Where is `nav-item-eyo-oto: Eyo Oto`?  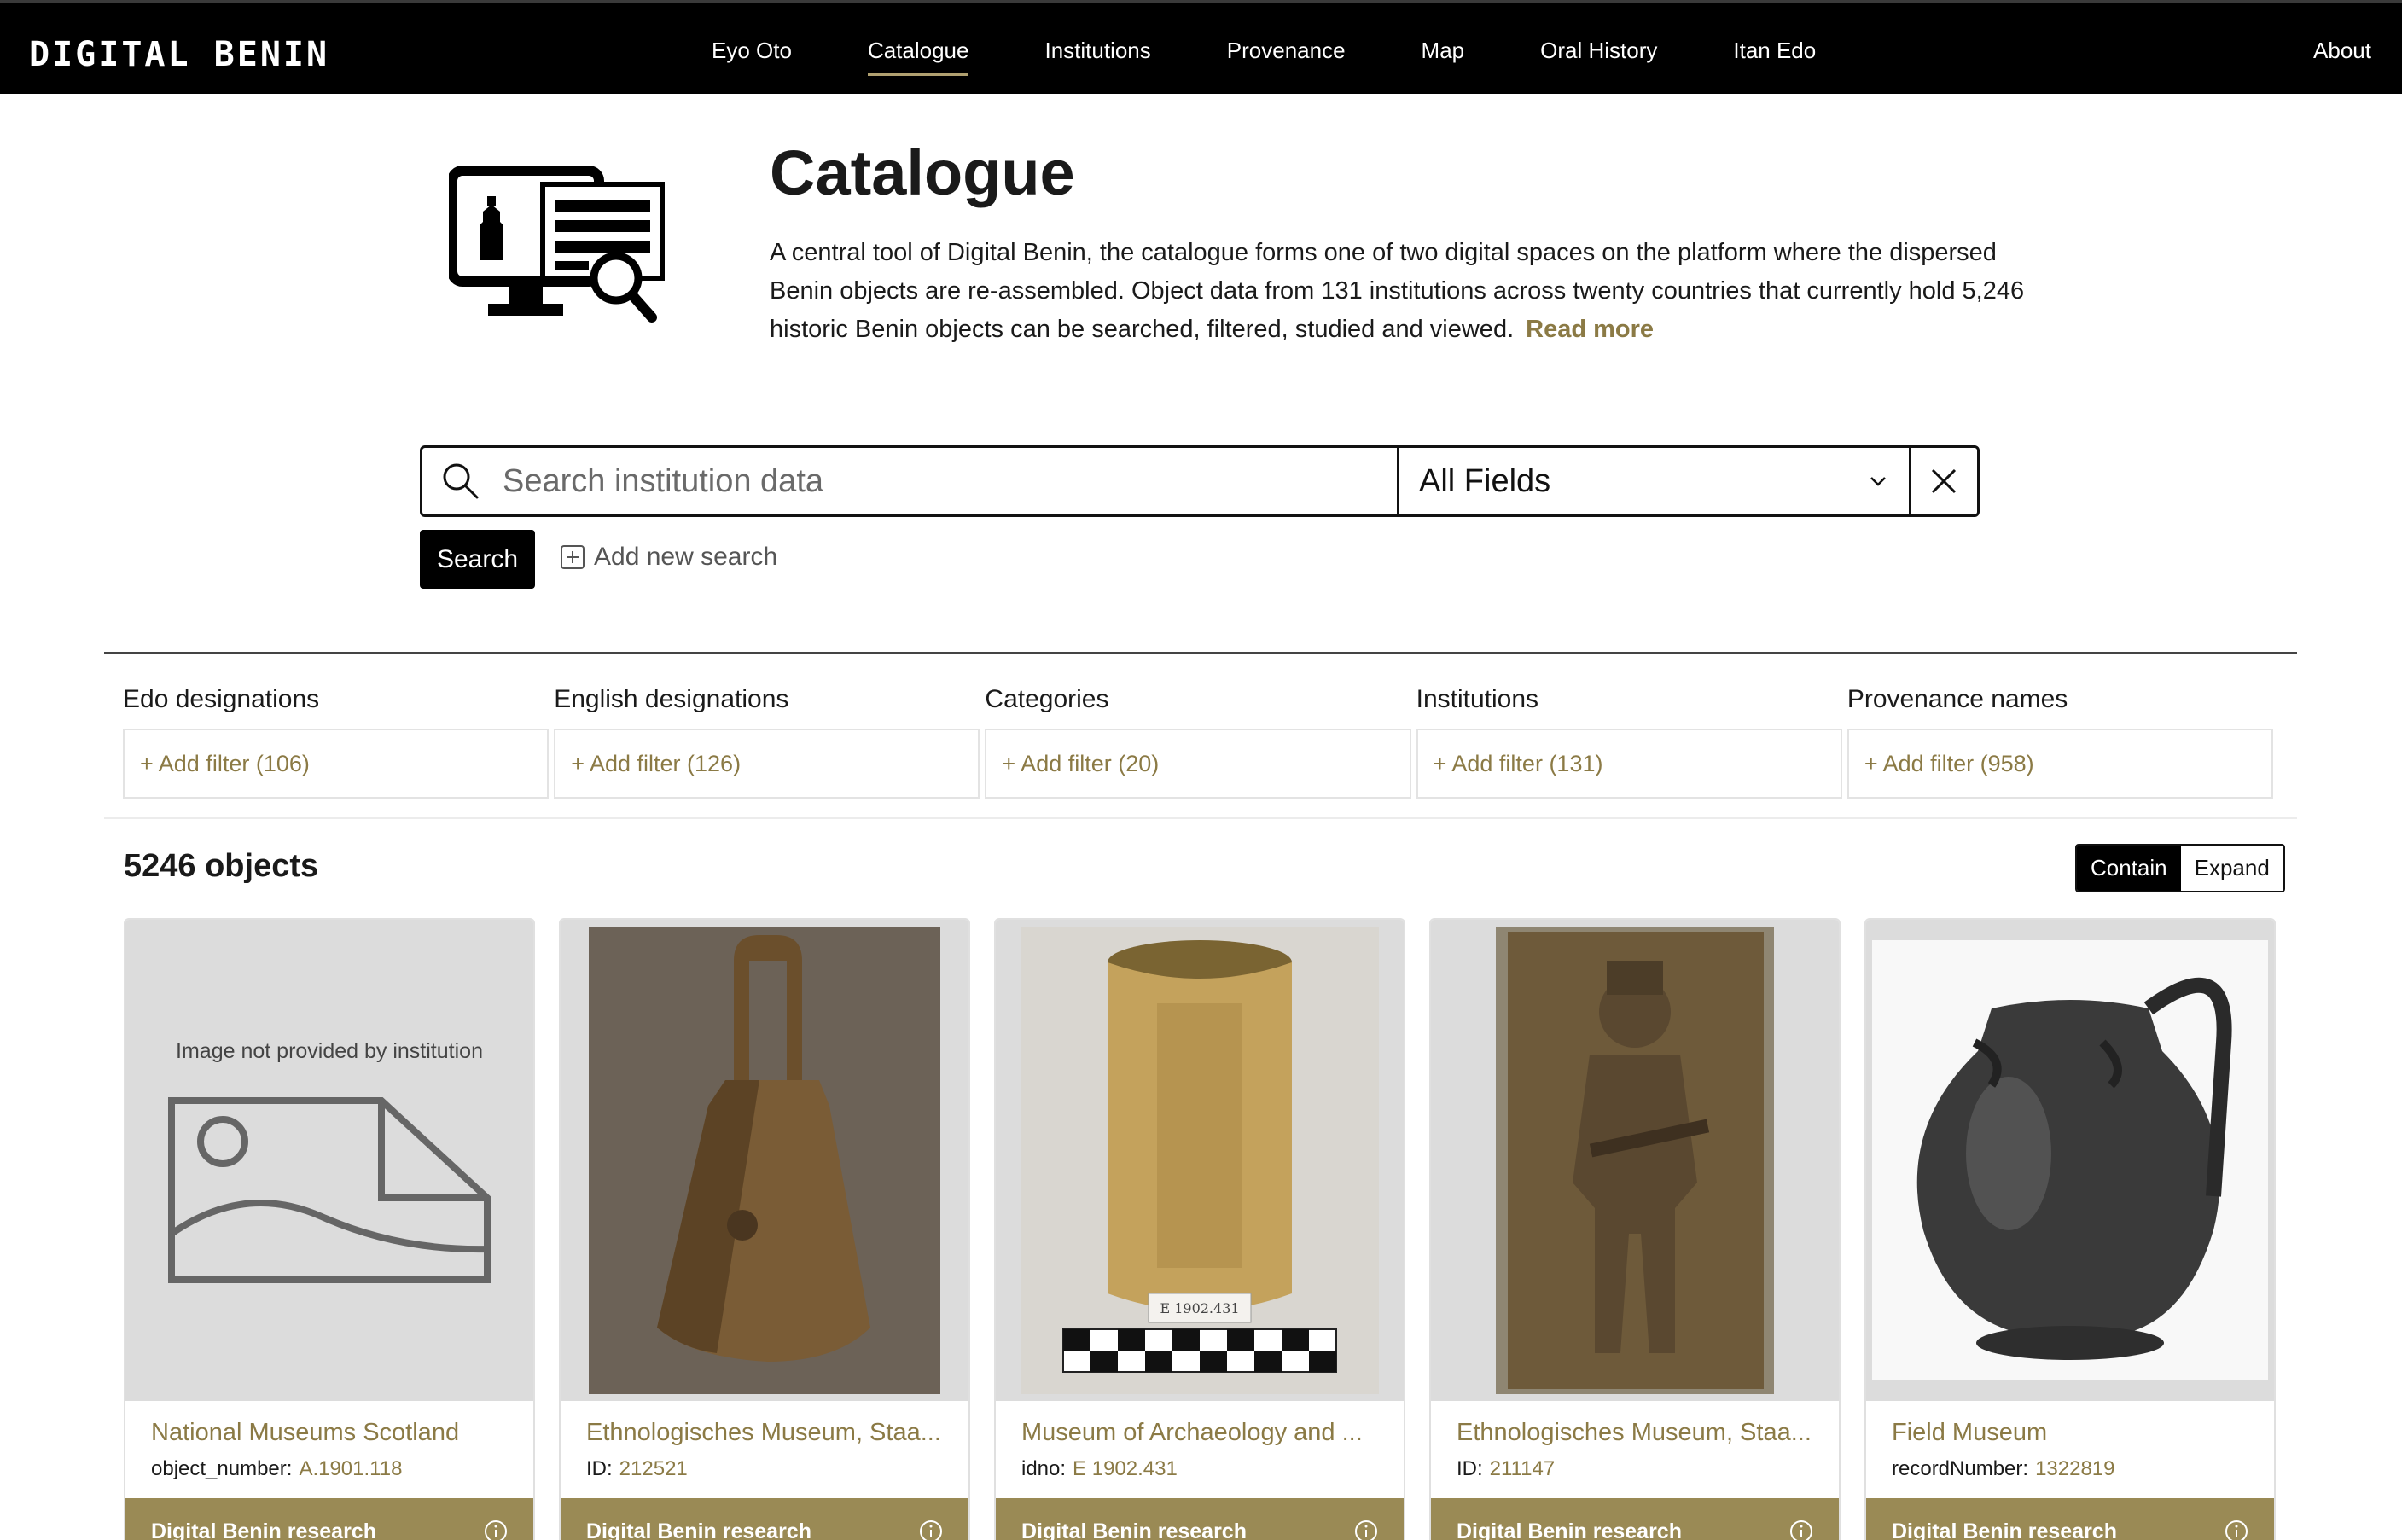
nav-item-eyo-oto: Eyo Oto is located at coordinates (752, 51).